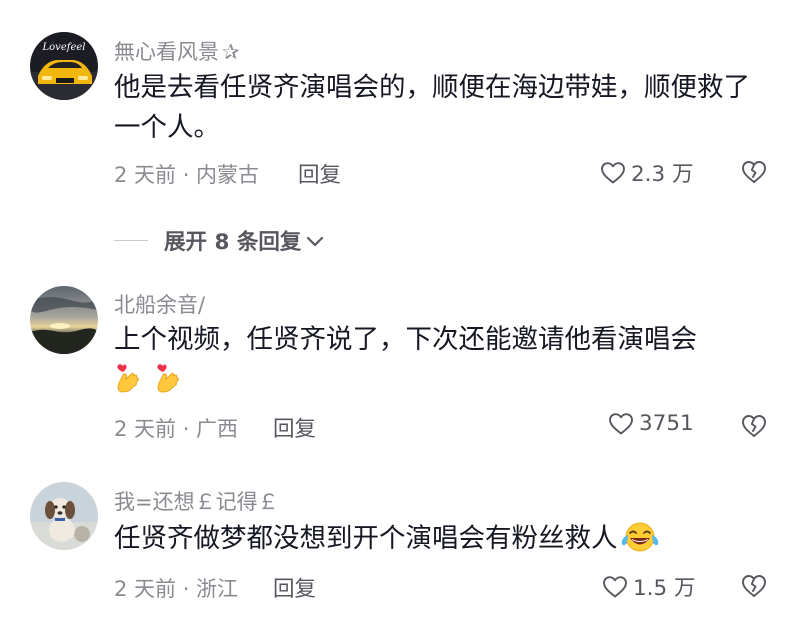 The image size is (800, 628). I want to click on expand-replies-button: 展开 8 条回复, so click(219, 240).